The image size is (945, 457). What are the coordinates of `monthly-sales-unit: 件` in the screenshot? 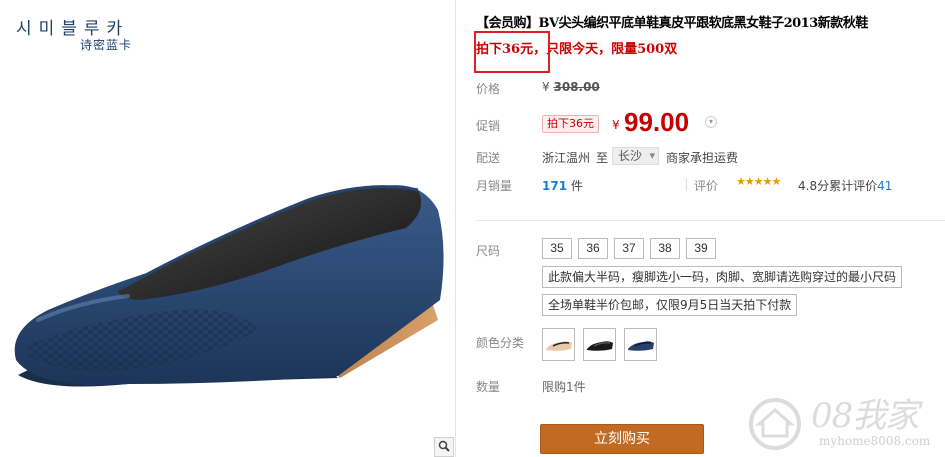 It's located at (576, 186).